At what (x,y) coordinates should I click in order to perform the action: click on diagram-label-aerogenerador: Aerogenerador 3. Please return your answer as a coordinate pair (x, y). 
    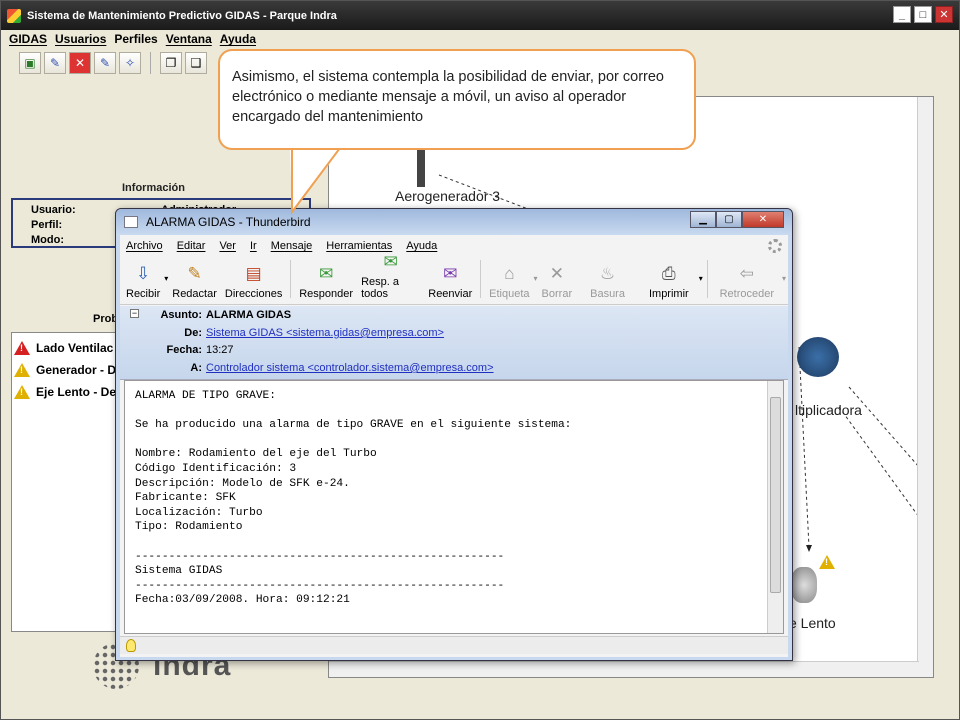
    Looking at the image, I should click on (448, 196).